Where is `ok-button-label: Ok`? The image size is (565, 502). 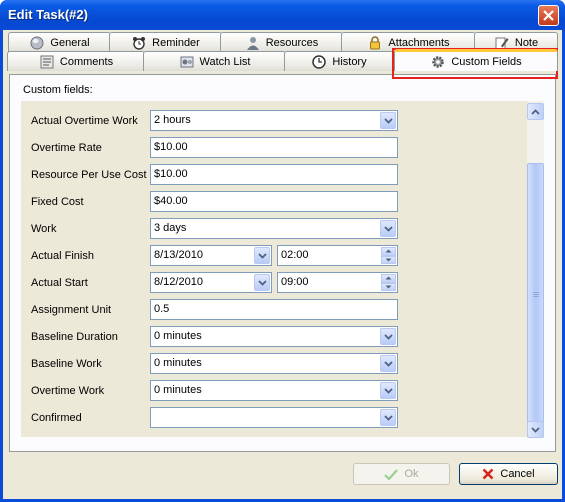
ok-button-label: Ok is located at coordinates (411, 474).